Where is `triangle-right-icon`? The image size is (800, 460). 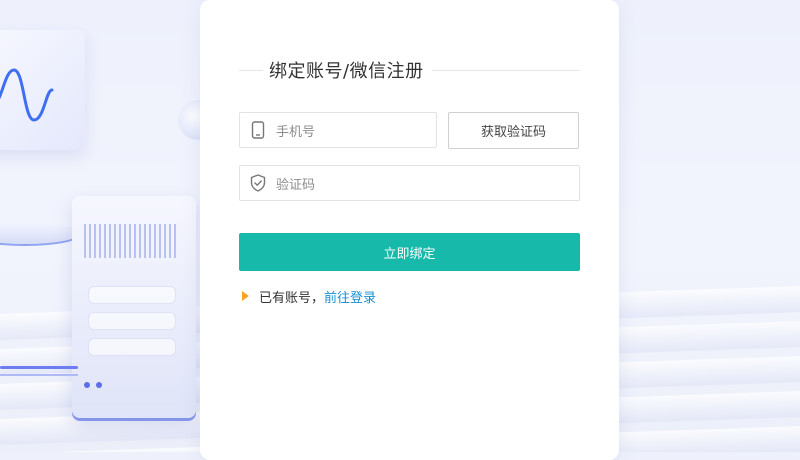
triangle-right-icon is located at coordinates (245, 296).